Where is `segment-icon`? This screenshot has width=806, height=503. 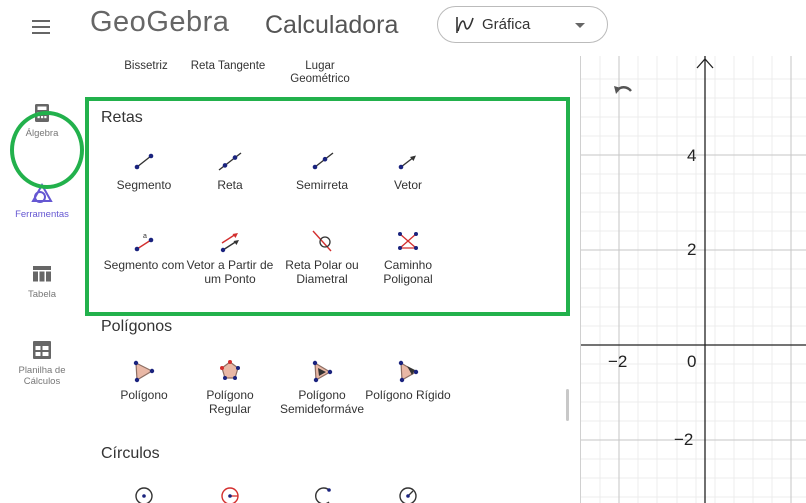 segment-icon is located at coordinates (144, 161).